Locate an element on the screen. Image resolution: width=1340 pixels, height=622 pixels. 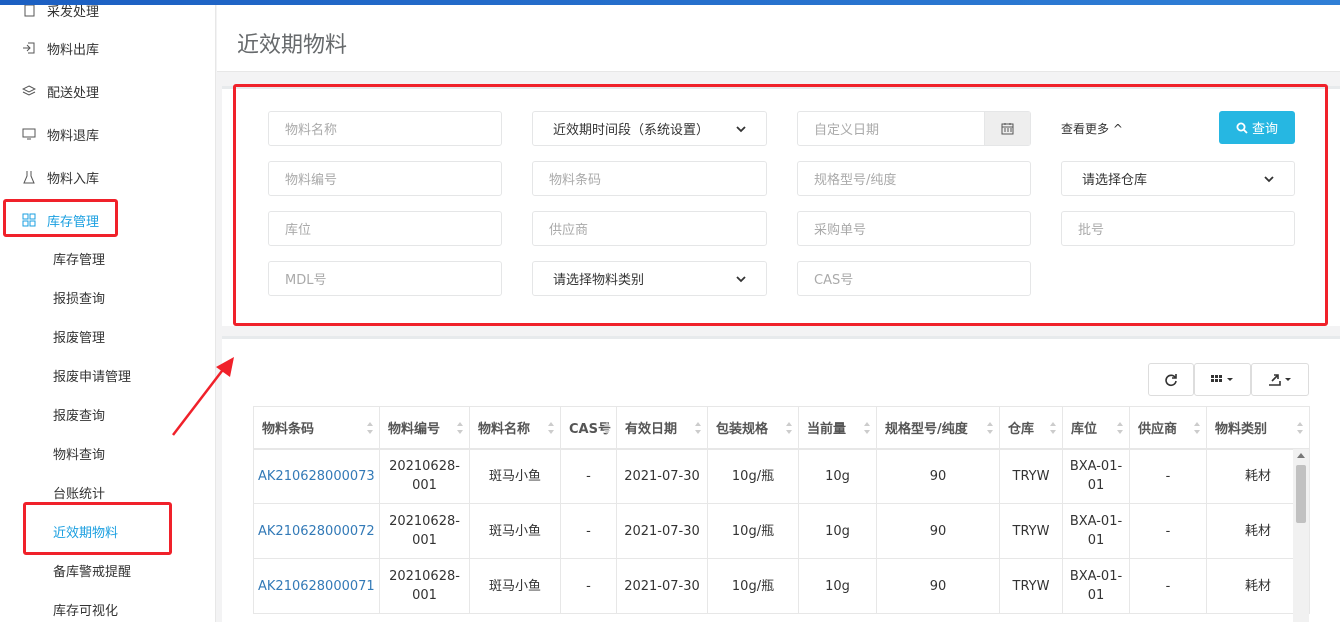
sidebar-item-return: 物料退库 is located at coordinates (60, 134).